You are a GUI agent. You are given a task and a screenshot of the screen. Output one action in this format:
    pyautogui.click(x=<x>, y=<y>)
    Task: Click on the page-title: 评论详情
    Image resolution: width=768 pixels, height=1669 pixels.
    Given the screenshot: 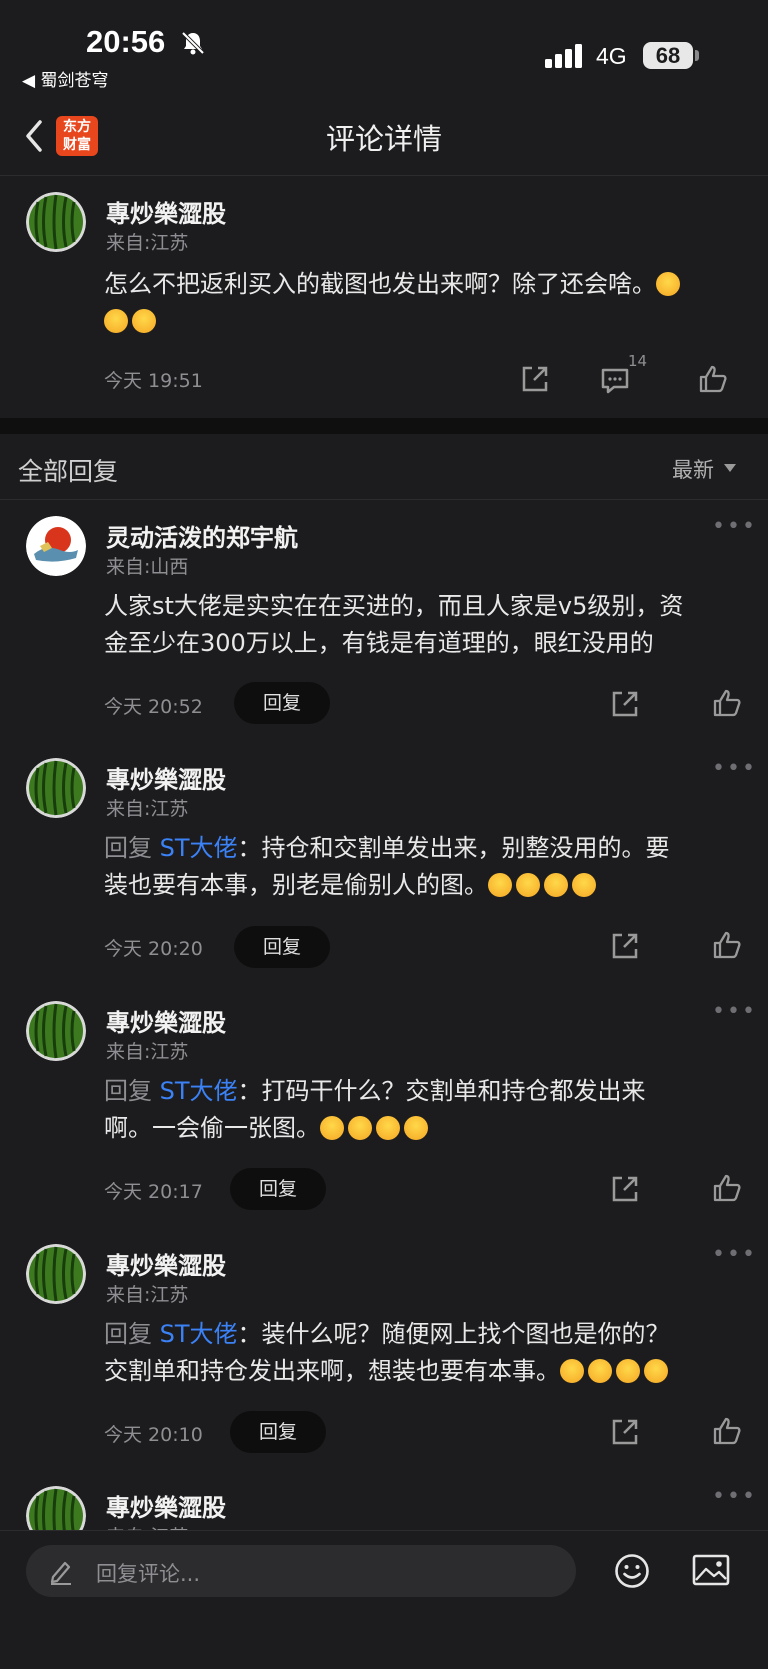 What is the action you would take?
    pyautogui.click(x=383, y=139)
    